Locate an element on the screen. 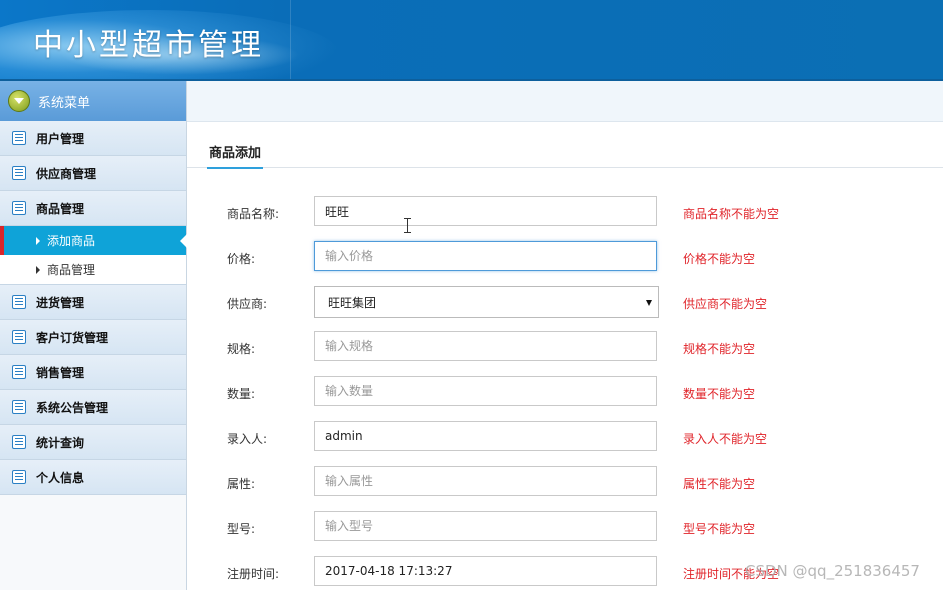 Image resolution: width=943 pixels, height=590 pixels. validation-message: 录入人不能为空 is located at coordinates (725, 439).